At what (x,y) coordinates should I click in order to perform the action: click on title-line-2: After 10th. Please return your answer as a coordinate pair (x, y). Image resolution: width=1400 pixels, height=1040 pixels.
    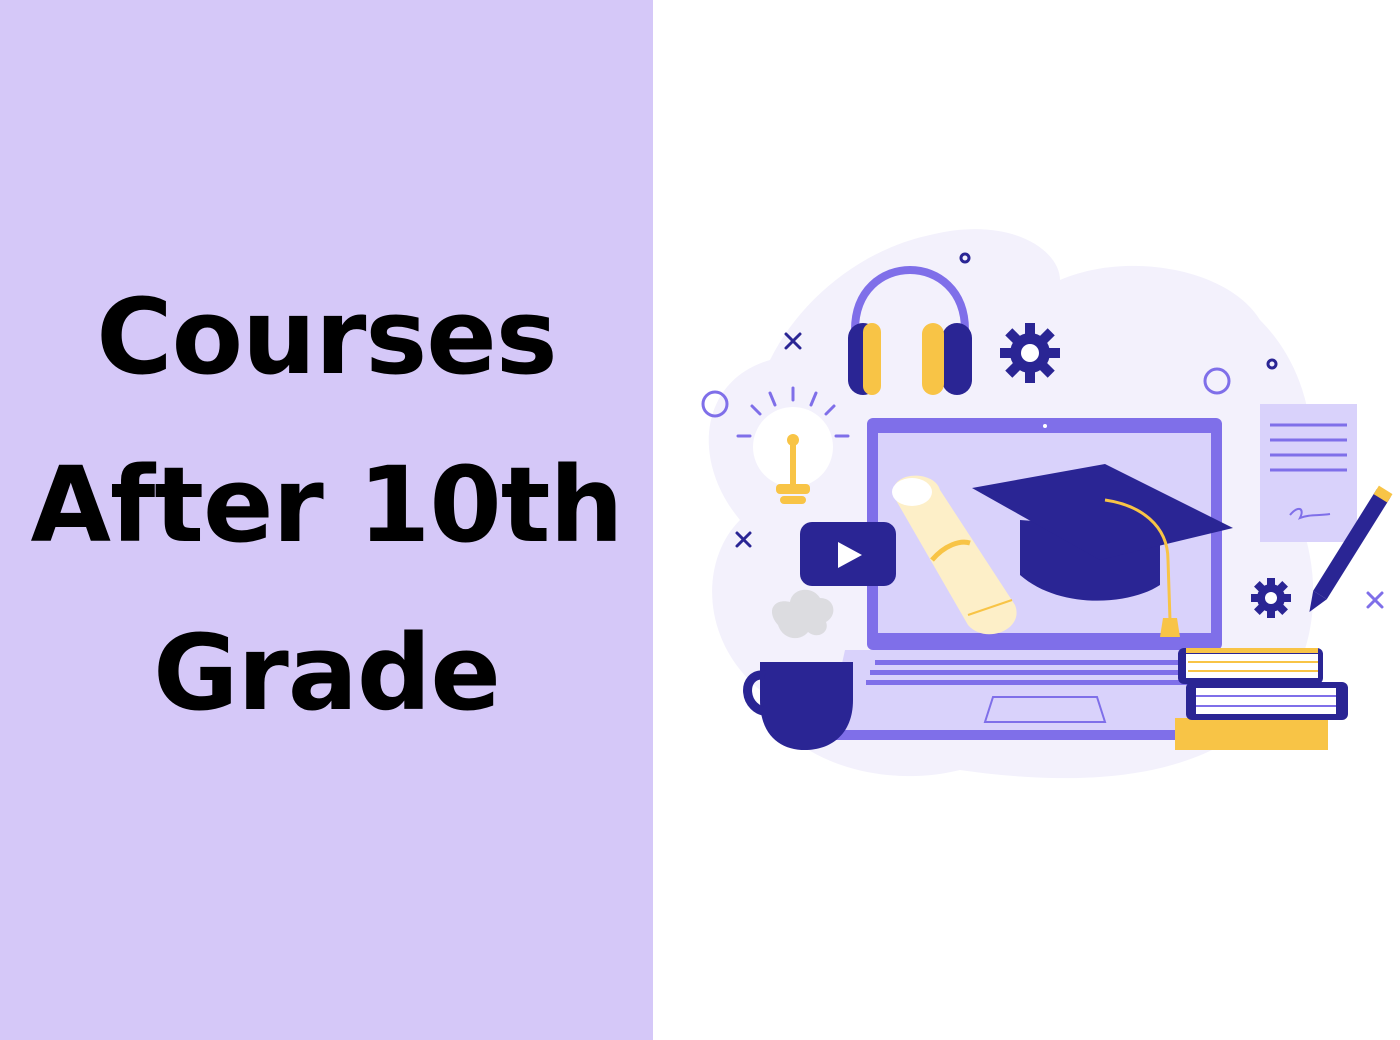
    Looking at the image, I should click on (327, 505).